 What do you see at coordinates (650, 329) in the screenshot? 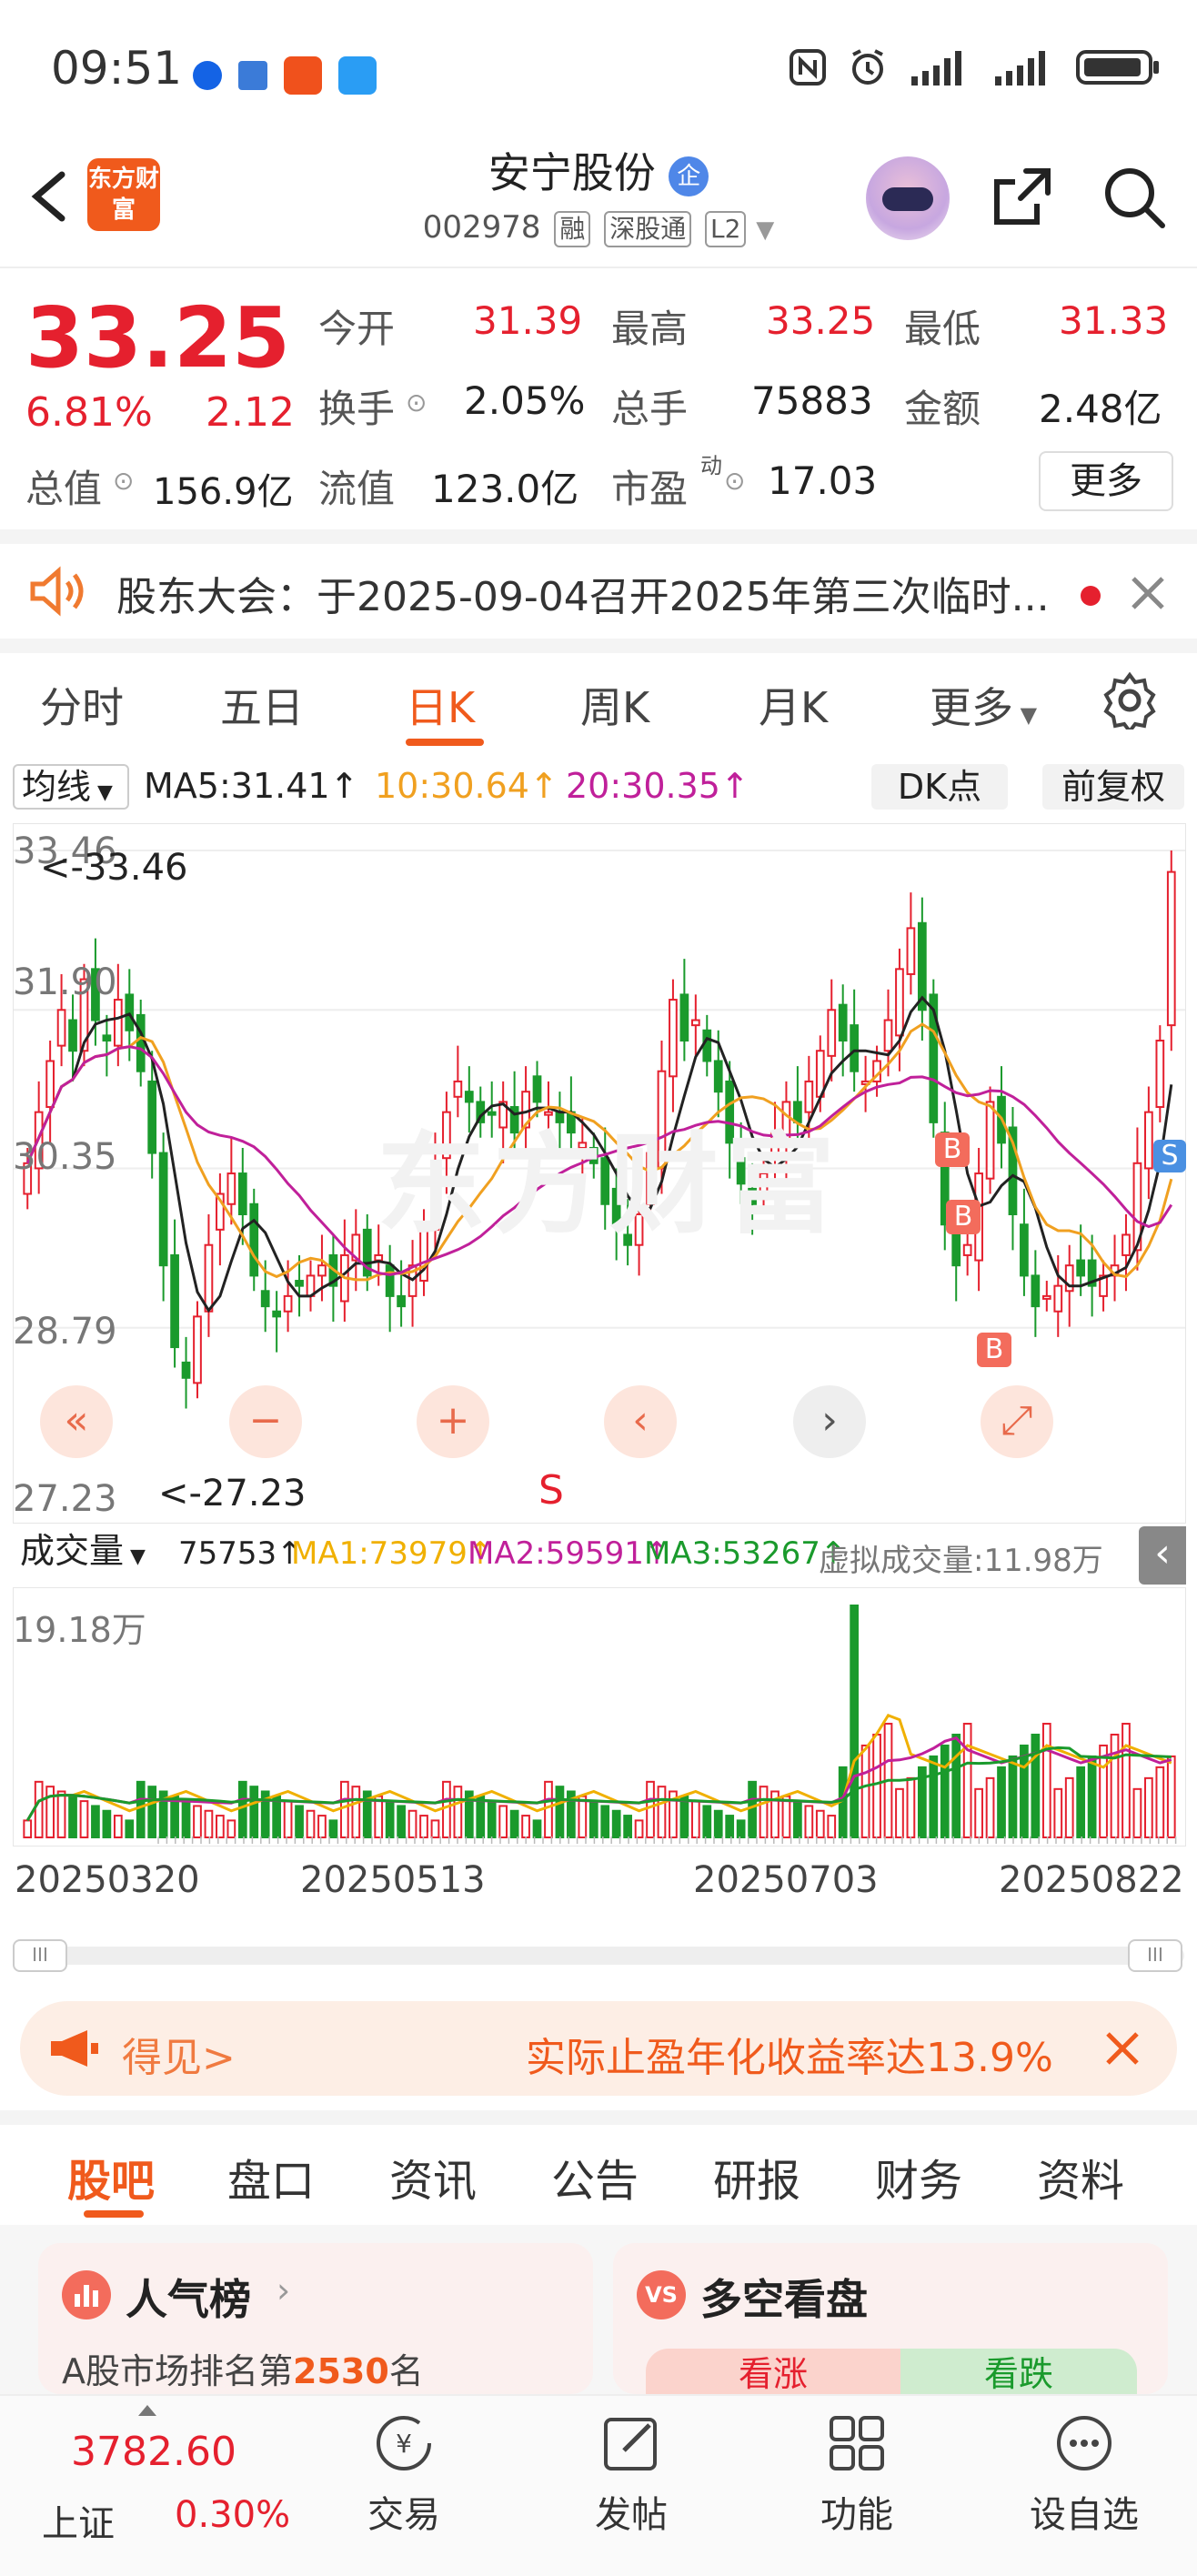
I see `high-label: 最高` at bounding box center [650, 329].